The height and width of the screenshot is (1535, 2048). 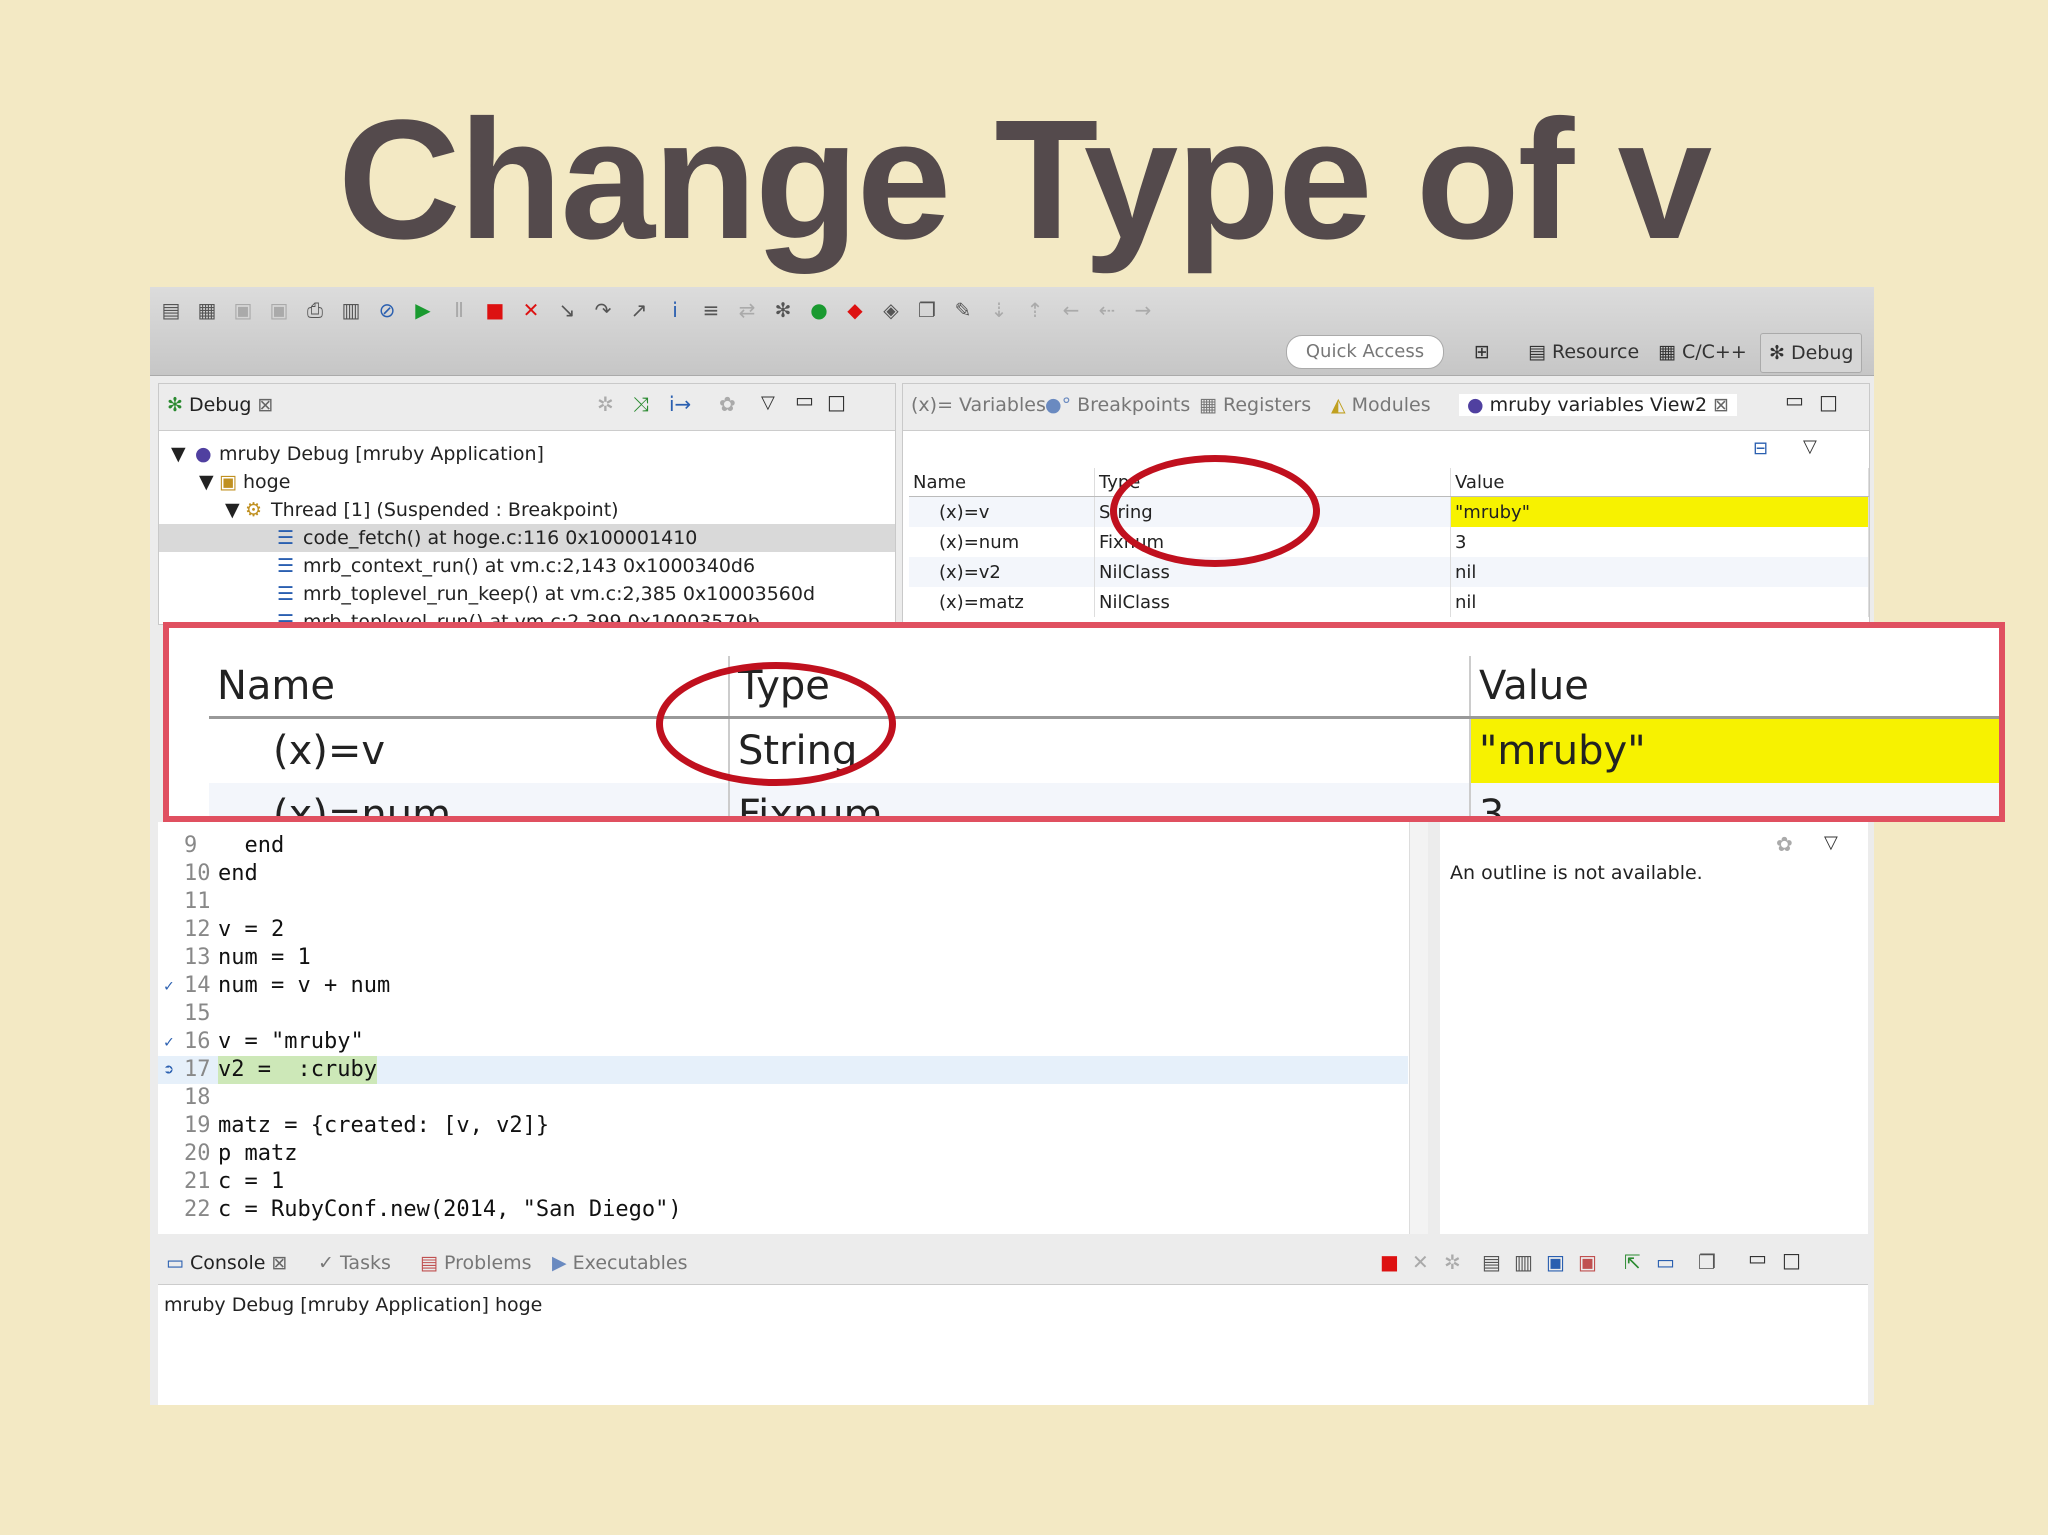 I want to click on back-icon: ←, so click(x=1071, y=310).